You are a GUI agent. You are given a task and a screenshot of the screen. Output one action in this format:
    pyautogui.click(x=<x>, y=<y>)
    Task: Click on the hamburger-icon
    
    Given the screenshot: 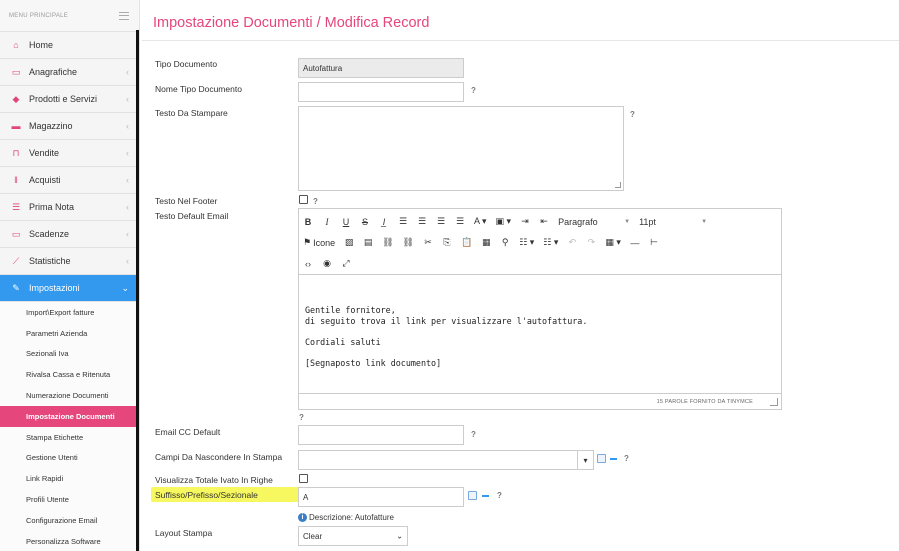 What is the action you would take?
    pyautogui.click(x=124, y=15)
    